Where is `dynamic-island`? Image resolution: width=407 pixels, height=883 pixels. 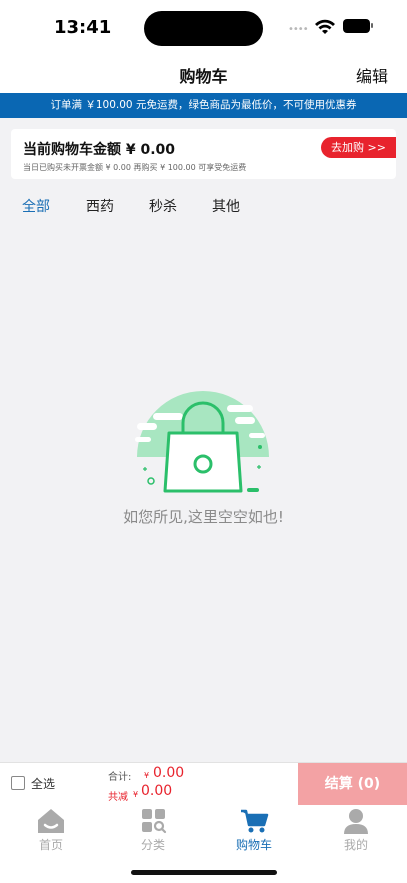 dynamic-island is located at coordinates (203, 28).